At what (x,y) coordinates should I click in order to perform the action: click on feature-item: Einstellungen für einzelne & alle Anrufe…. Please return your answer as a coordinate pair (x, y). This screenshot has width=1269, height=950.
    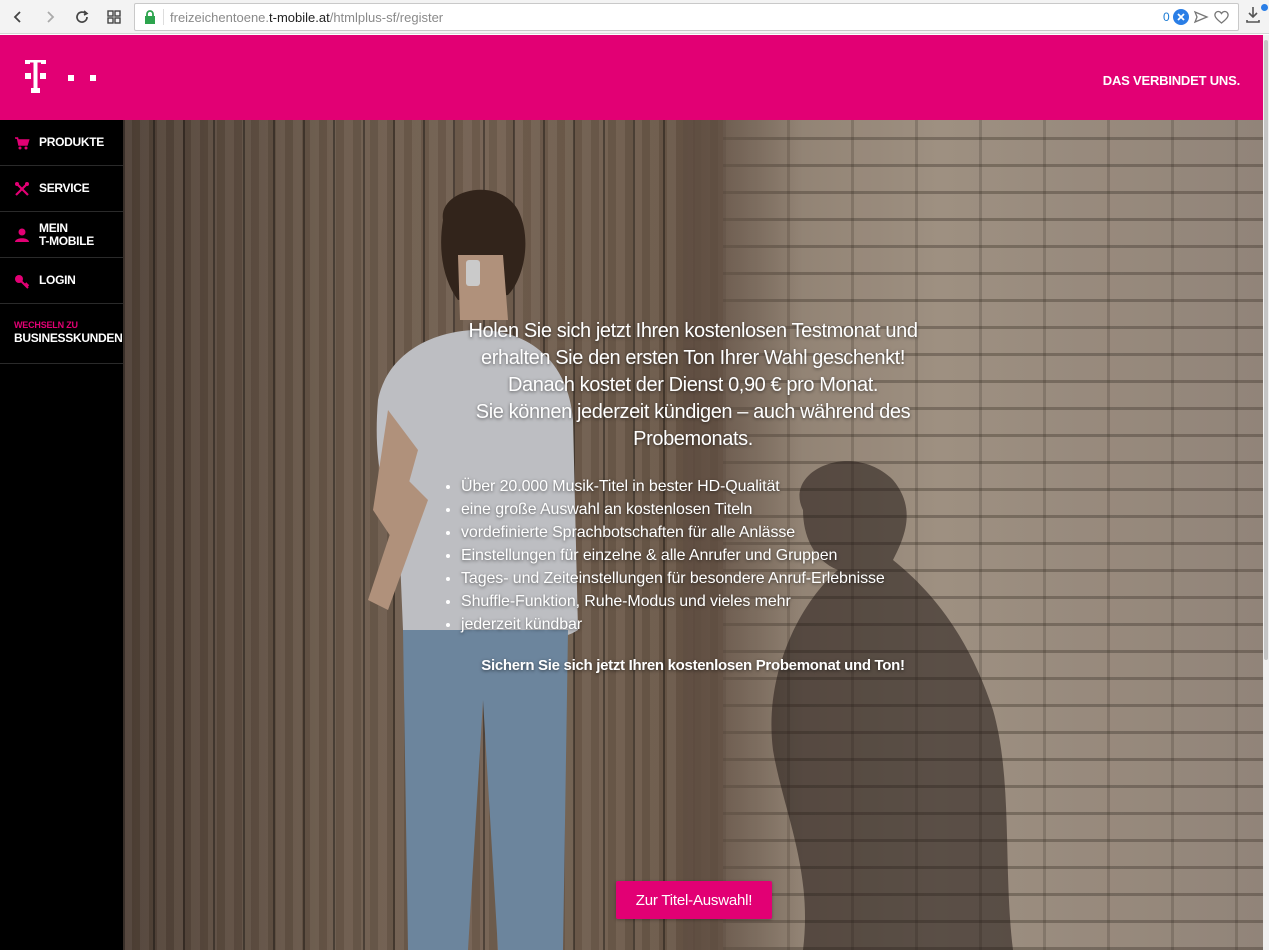
    Looking at the image, I should click on (702, 555).